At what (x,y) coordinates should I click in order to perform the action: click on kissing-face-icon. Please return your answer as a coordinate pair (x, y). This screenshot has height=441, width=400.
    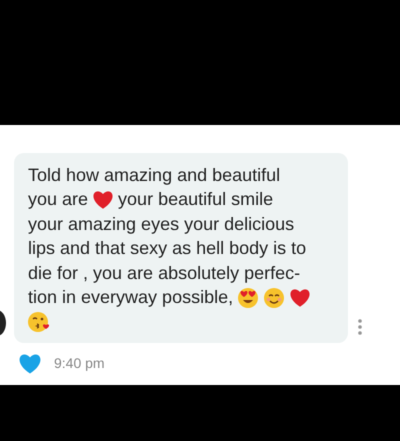
    Looking at the image, I should click on (39, 322).